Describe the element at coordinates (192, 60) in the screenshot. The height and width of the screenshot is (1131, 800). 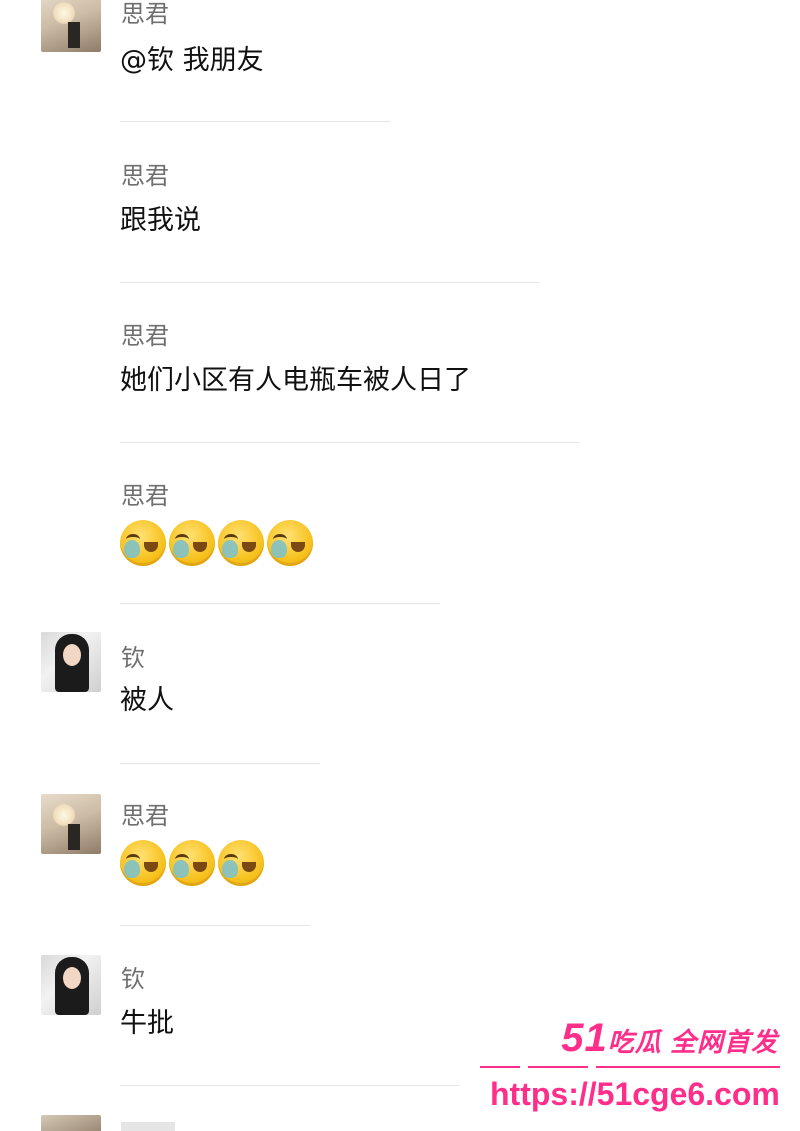
I see `message-text: @钦 我朋友` at that location.